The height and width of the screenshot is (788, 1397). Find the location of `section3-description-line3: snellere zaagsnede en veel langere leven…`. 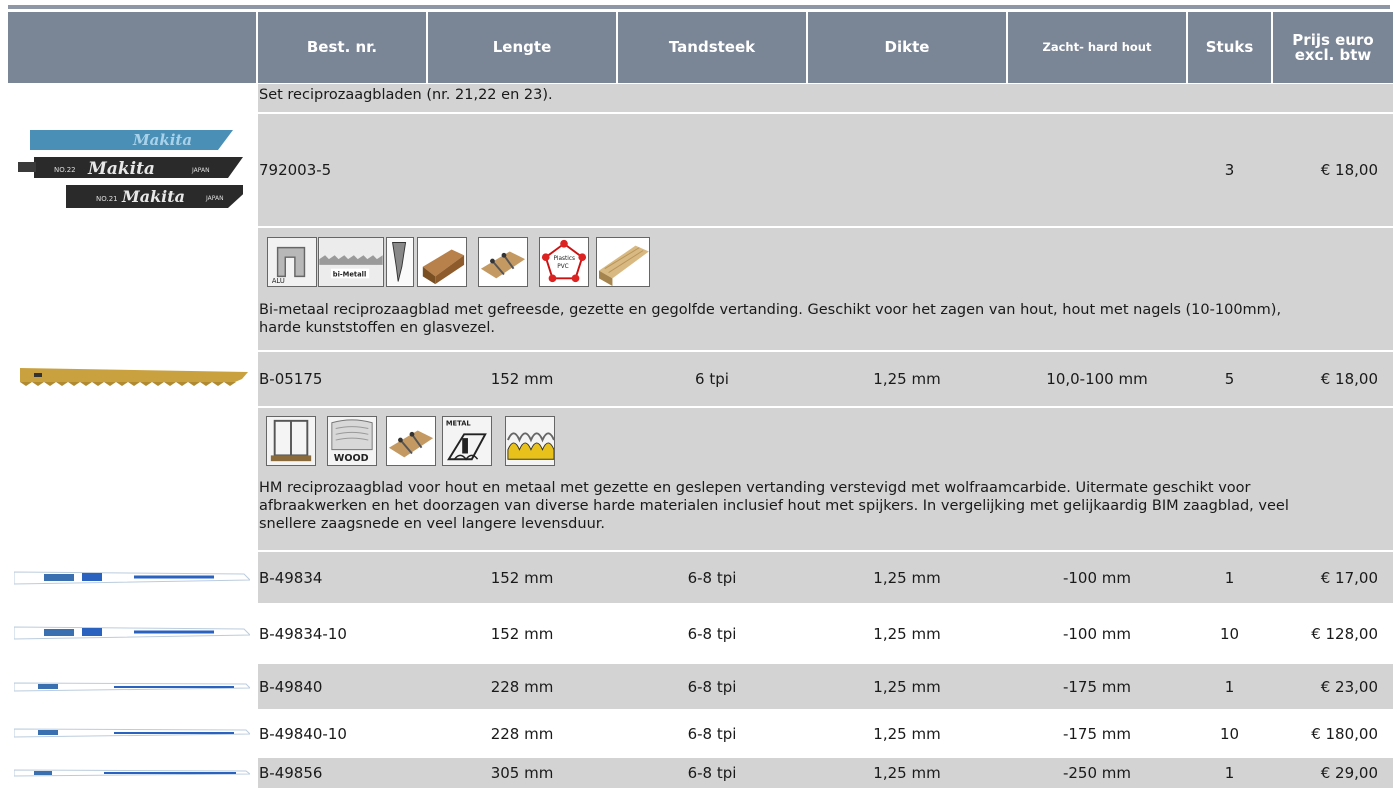

section3-description-line3: snellere zaagsnede en veel langere leven… is located at coordinates (432, 524).